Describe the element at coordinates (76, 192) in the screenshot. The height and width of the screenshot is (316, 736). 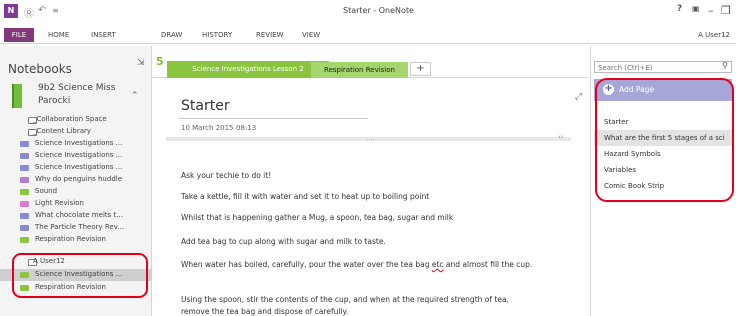
I see `section-item: Sound` at that location.